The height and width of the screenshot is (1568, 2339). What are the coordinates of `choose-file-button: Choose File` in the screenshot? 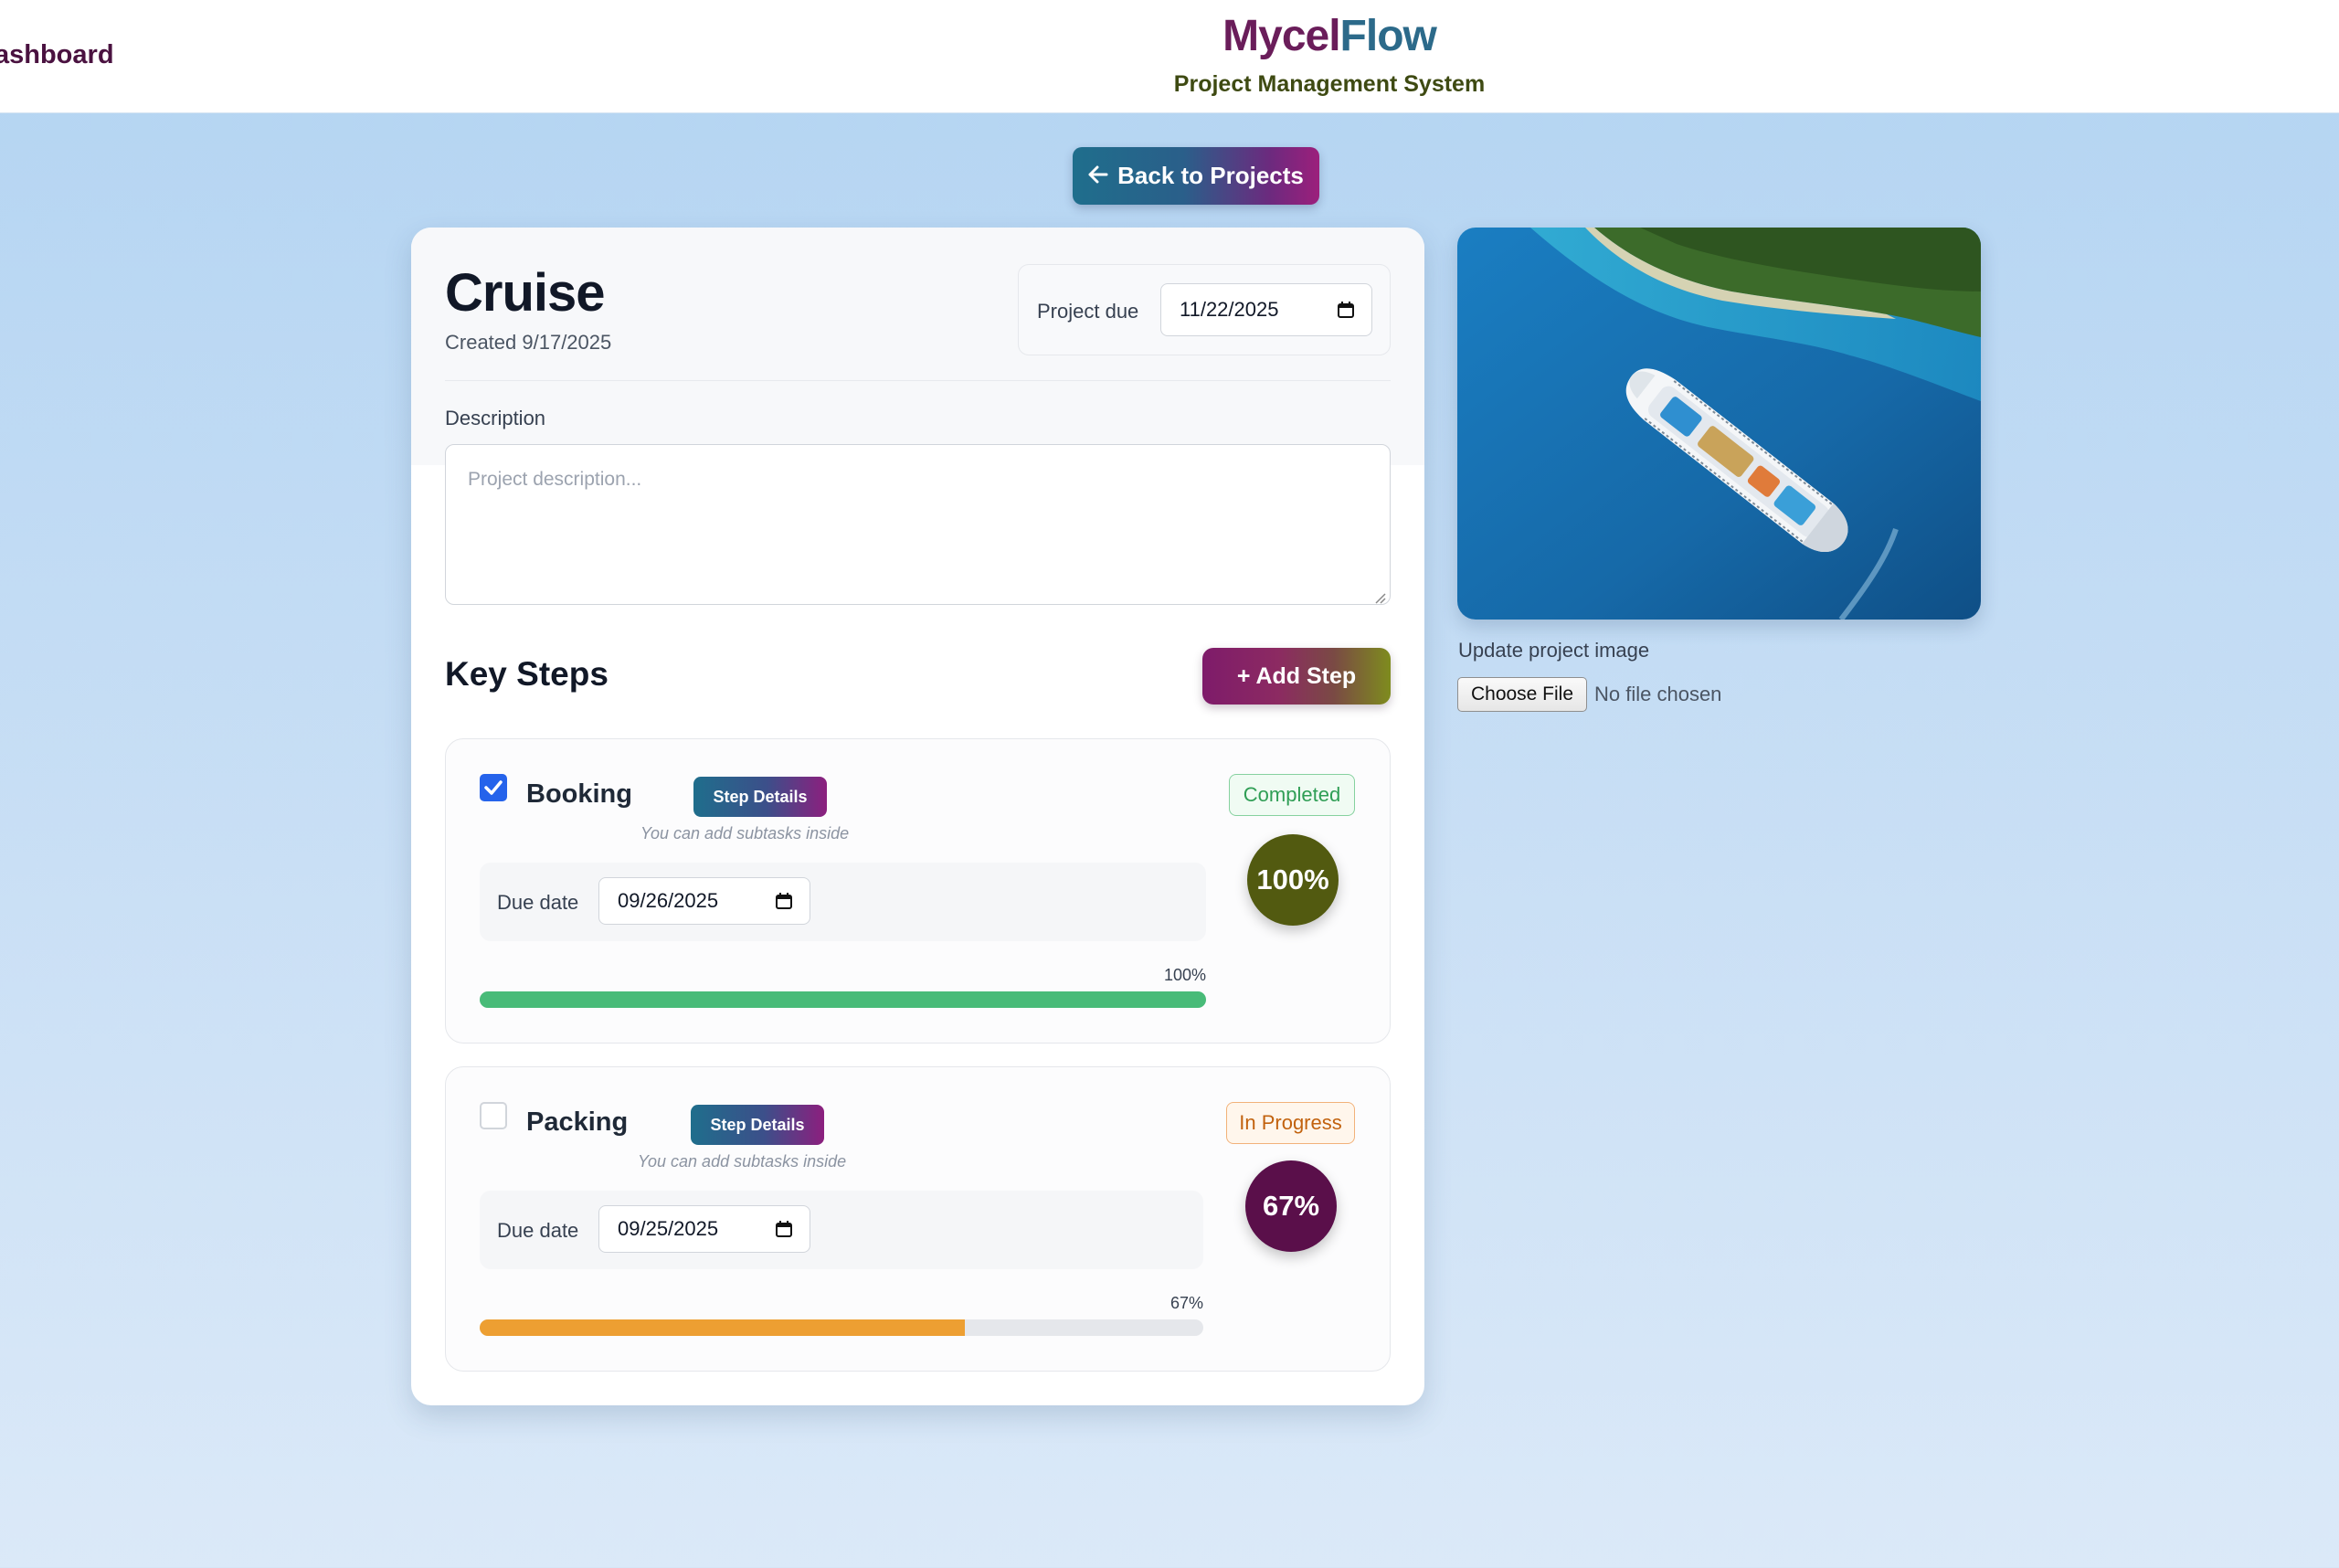 It's located at (1522, 694).